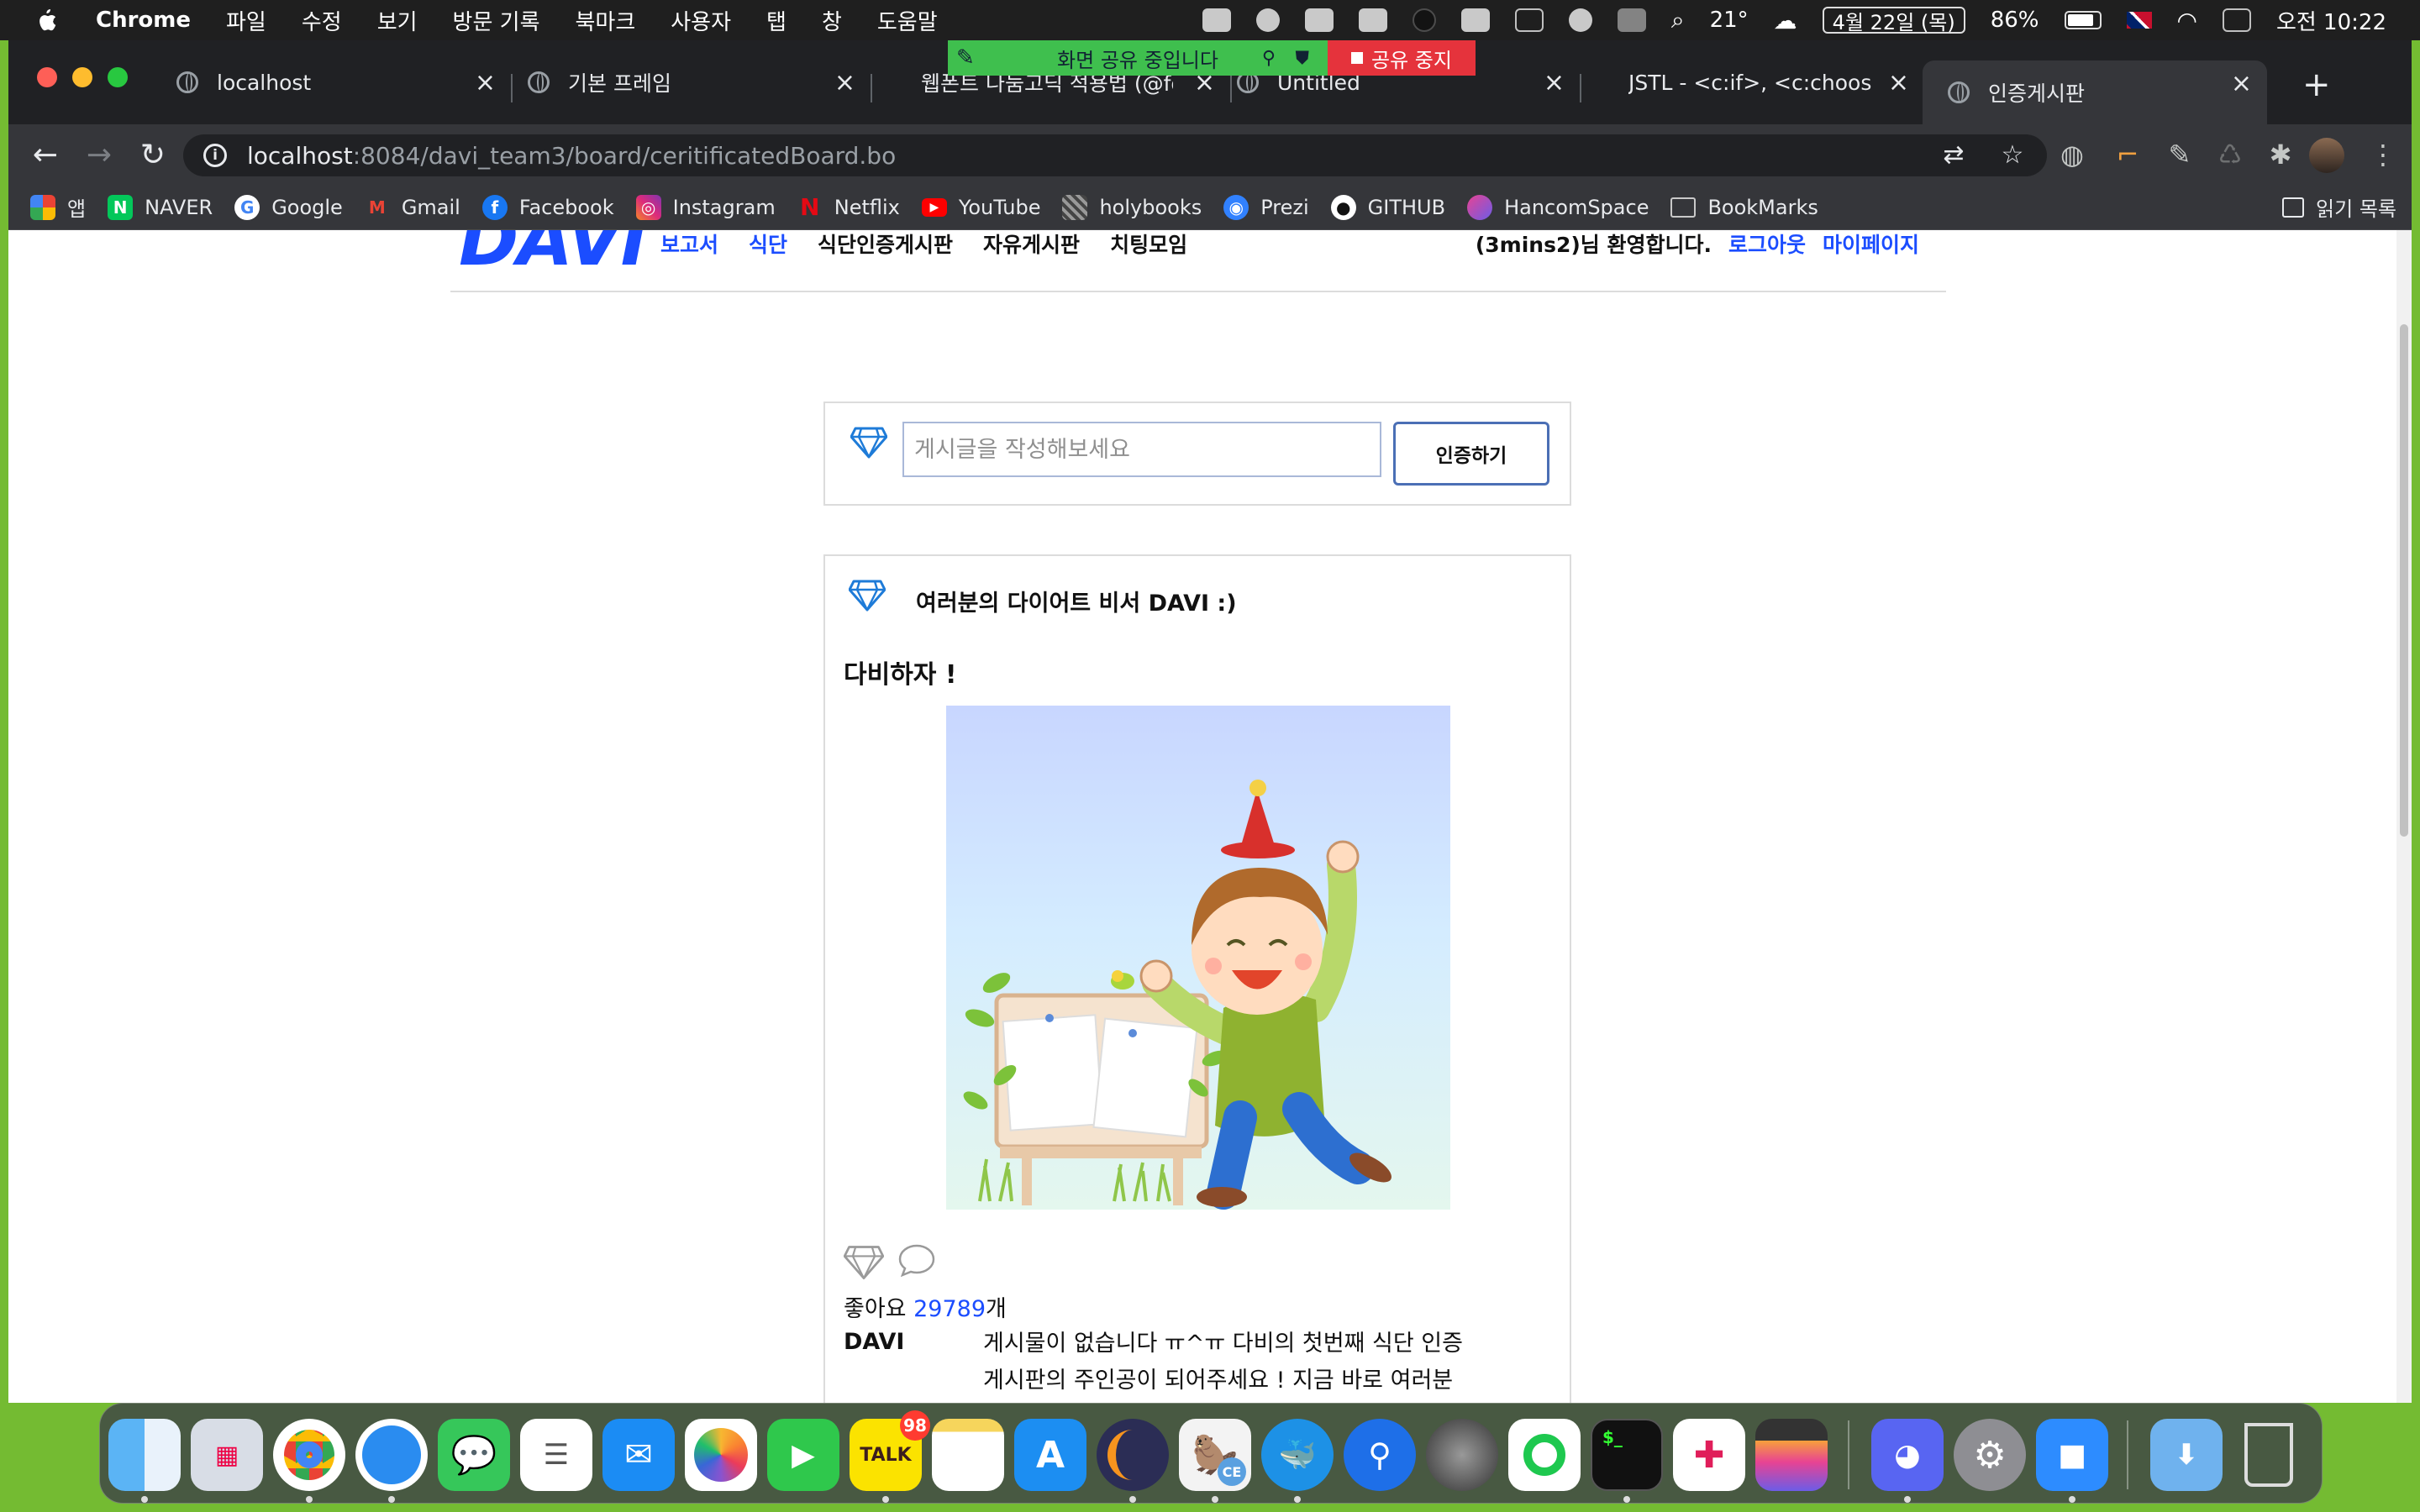 The image size is (2420, 1512). Describe the element at coordinates (1380, 1455) in the screenshot. I see `location-pin-app-icon: ⚲` at that location.